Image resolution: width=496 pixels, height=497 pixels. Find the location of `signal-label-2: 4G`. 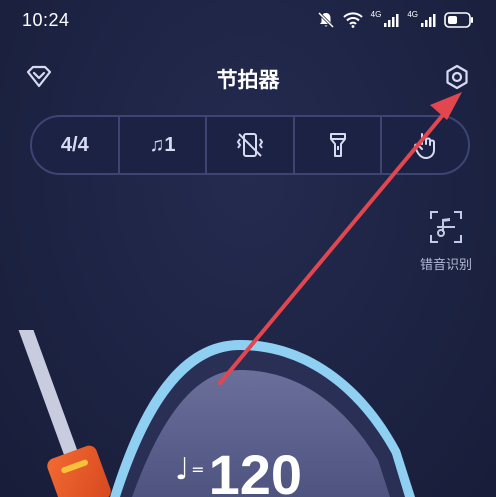

signal-label-2: 4G is located at coordinates (412, 14).